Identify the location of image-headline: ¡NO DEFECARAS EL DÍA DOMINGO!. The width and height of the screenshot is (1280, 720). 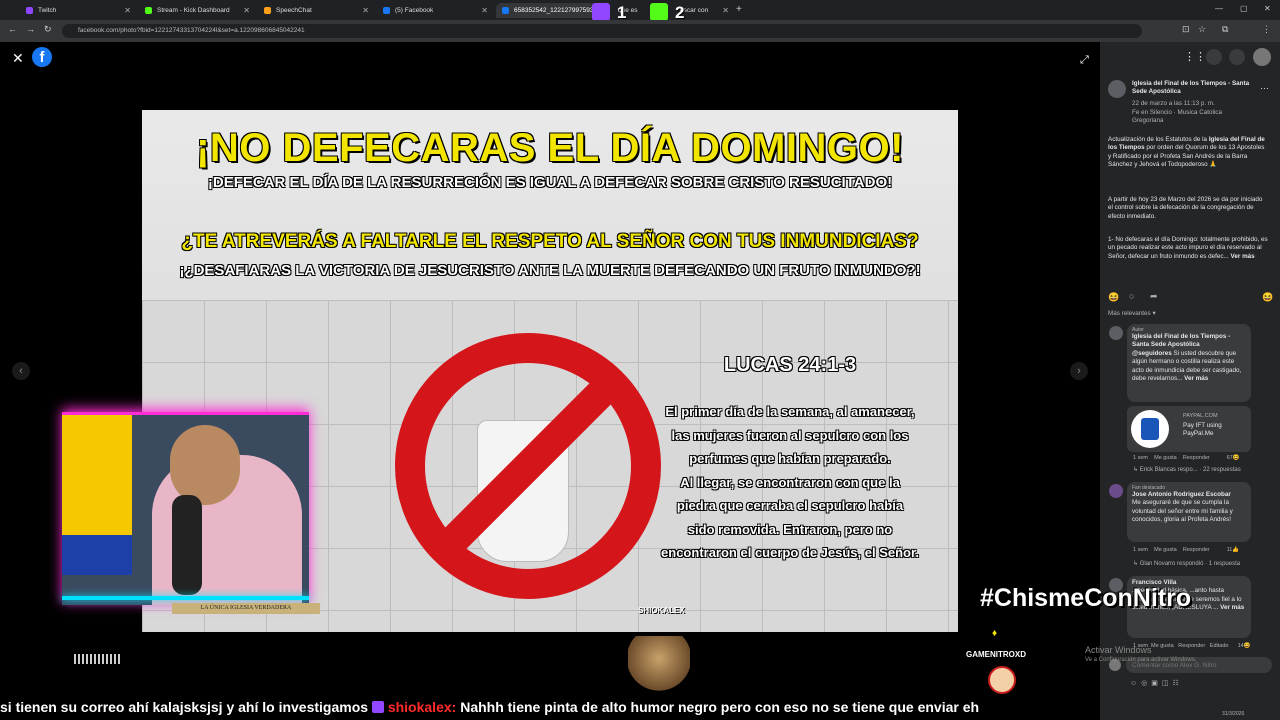
(550, 148).